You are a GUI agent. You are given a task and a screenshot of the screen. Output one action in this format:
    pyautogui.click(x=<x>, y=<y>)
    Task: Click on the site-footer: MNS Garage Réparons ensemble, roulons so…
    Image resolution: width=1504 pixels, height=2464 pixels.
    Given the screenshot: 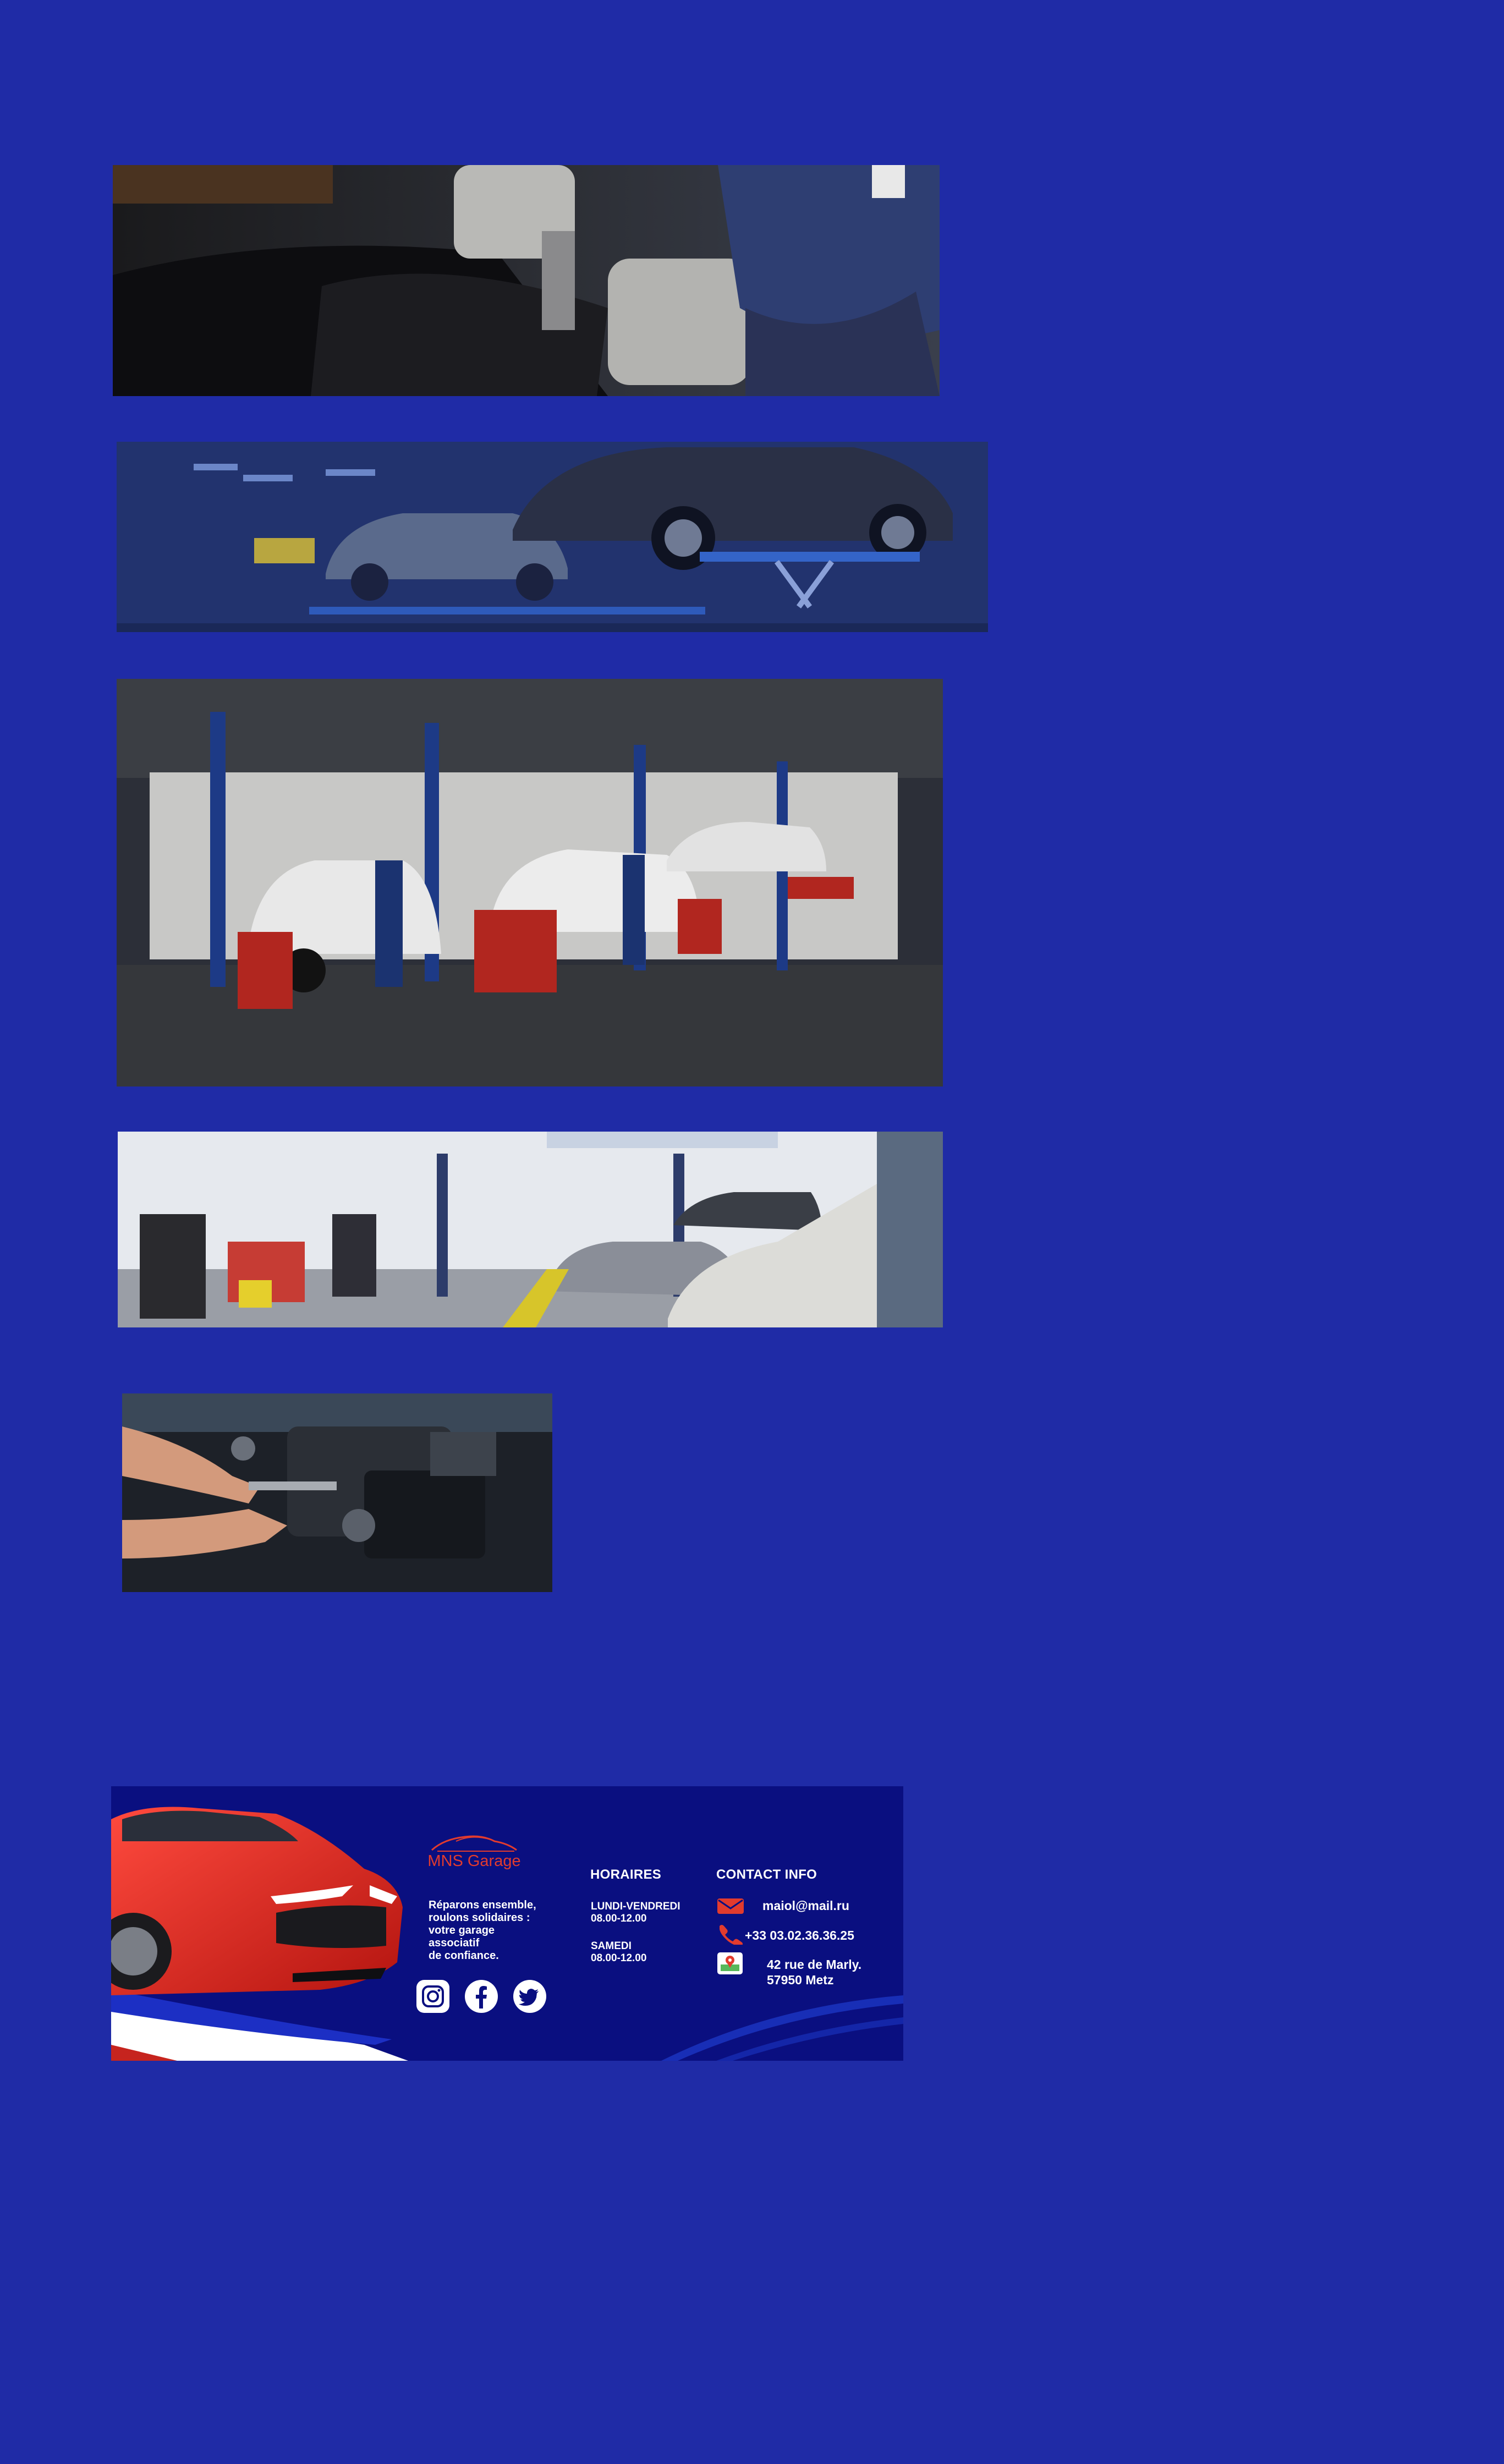 What is the action you would take?
    pyautogui.click(x=507, y=1923)
    